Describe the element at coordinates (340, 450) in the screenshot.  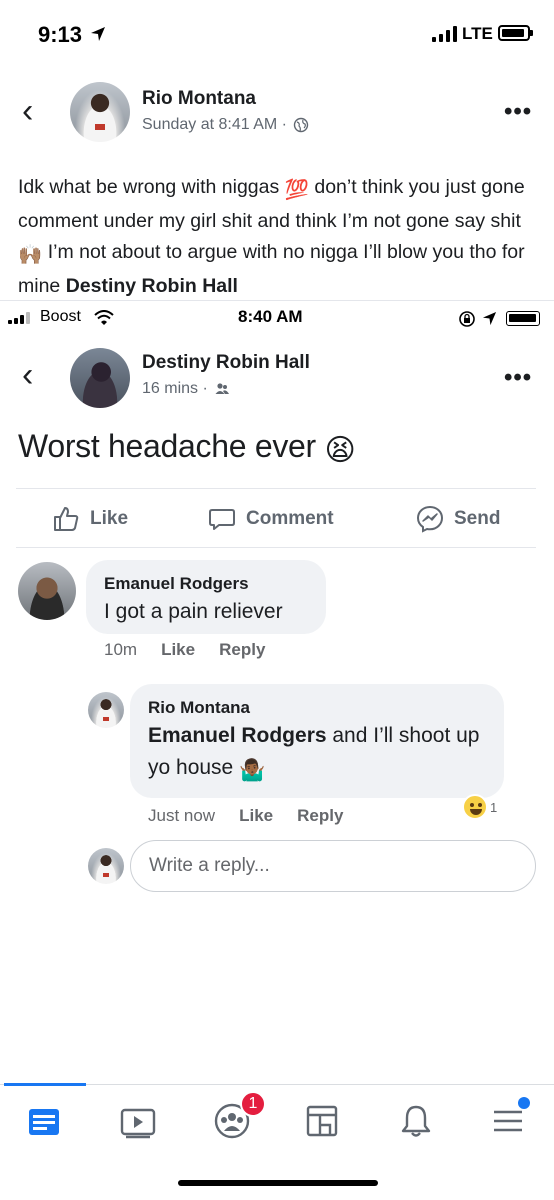
I see `tired-face-emoji: 😫` at that location.